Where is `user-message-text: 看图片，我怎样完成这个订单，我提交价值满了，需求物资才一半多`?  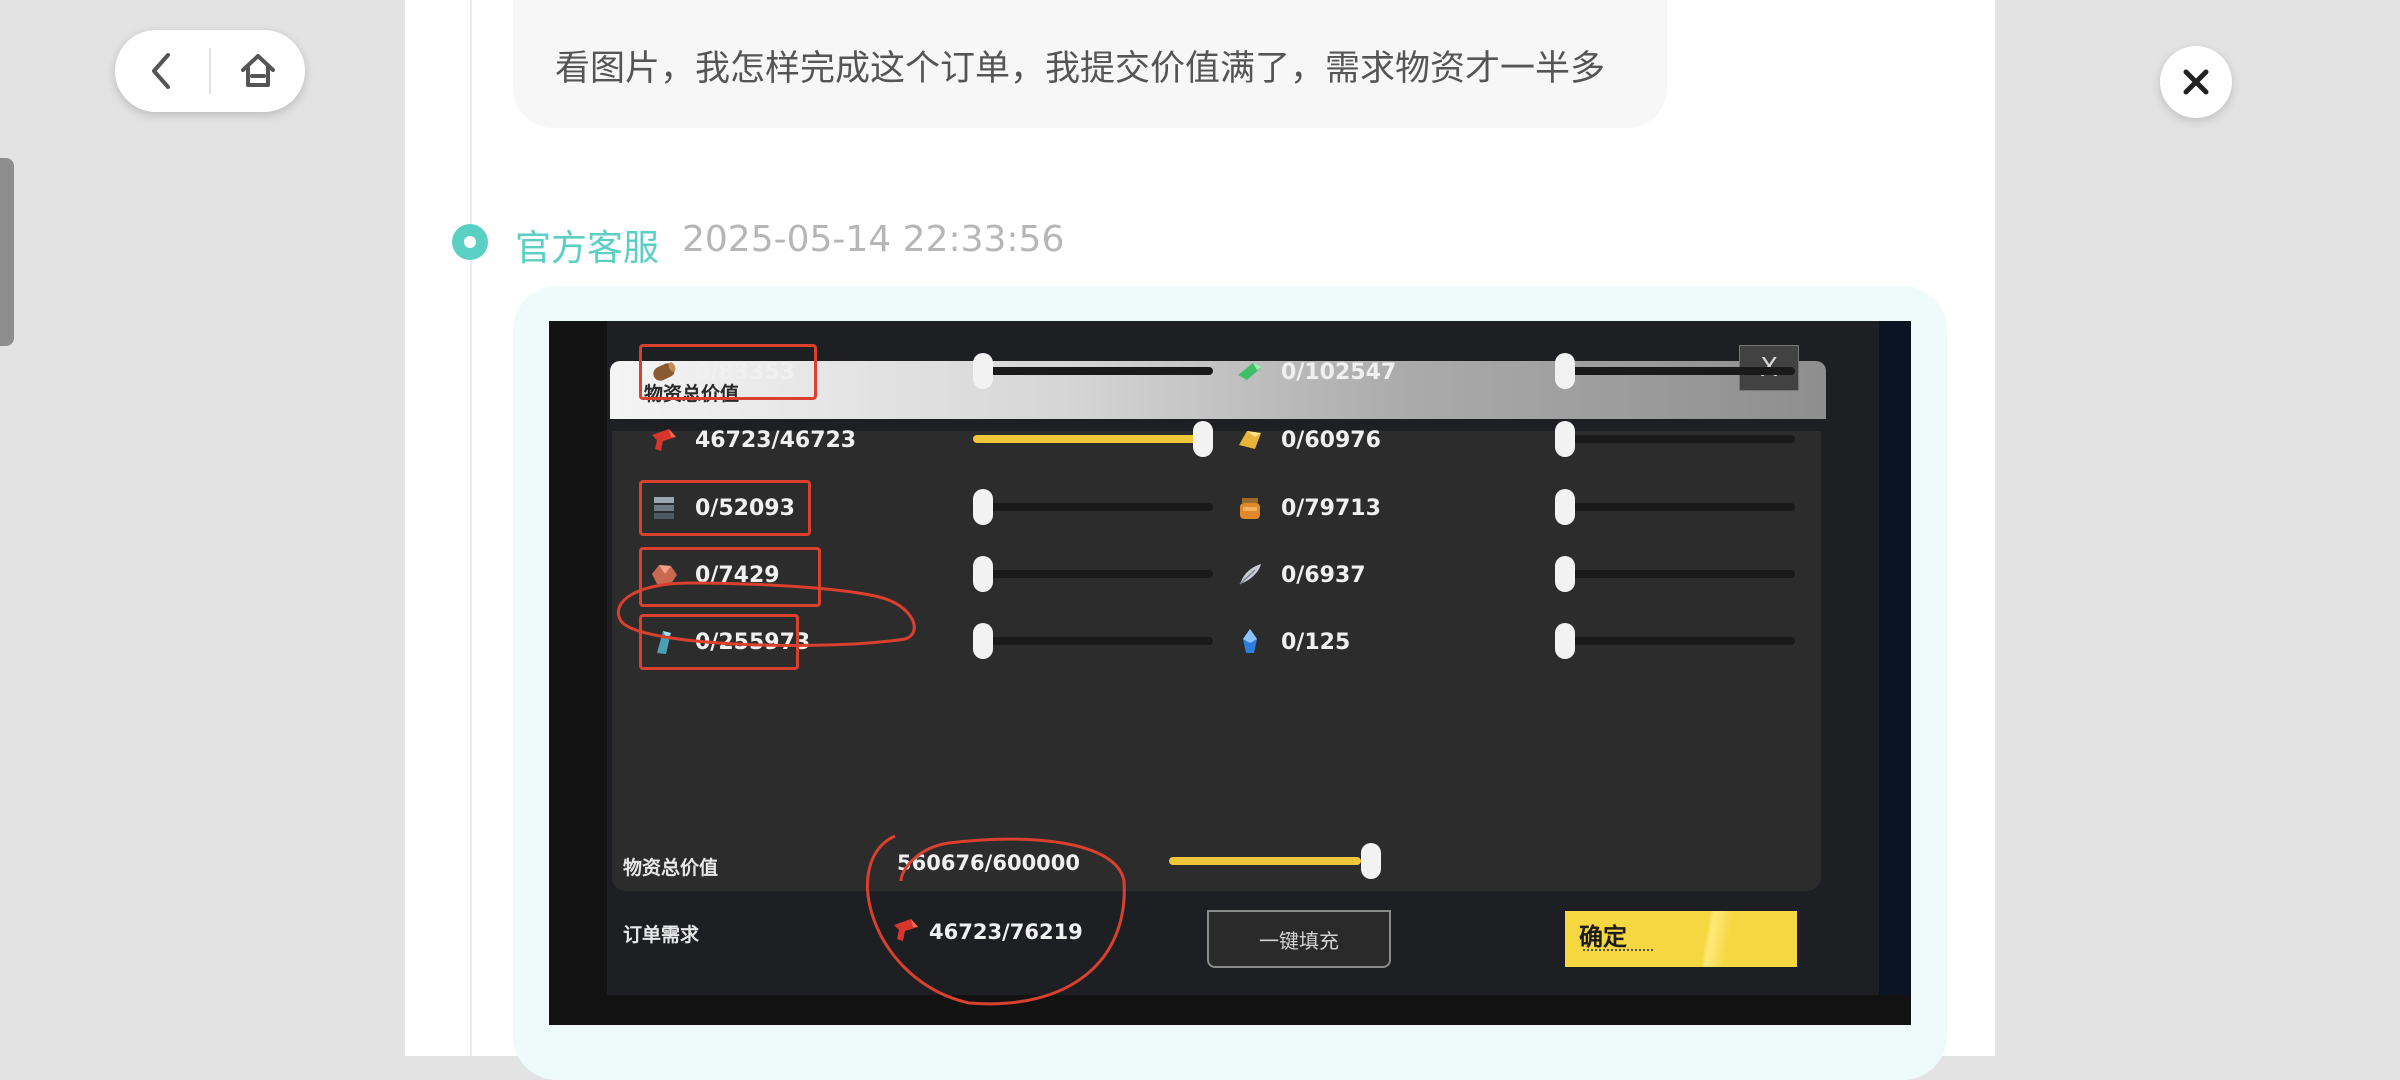
user-message-text: 看图片，我怎样完成这个订单，我提交价值满了，需求物资才一半多 is located at coordinates (1080, 69).